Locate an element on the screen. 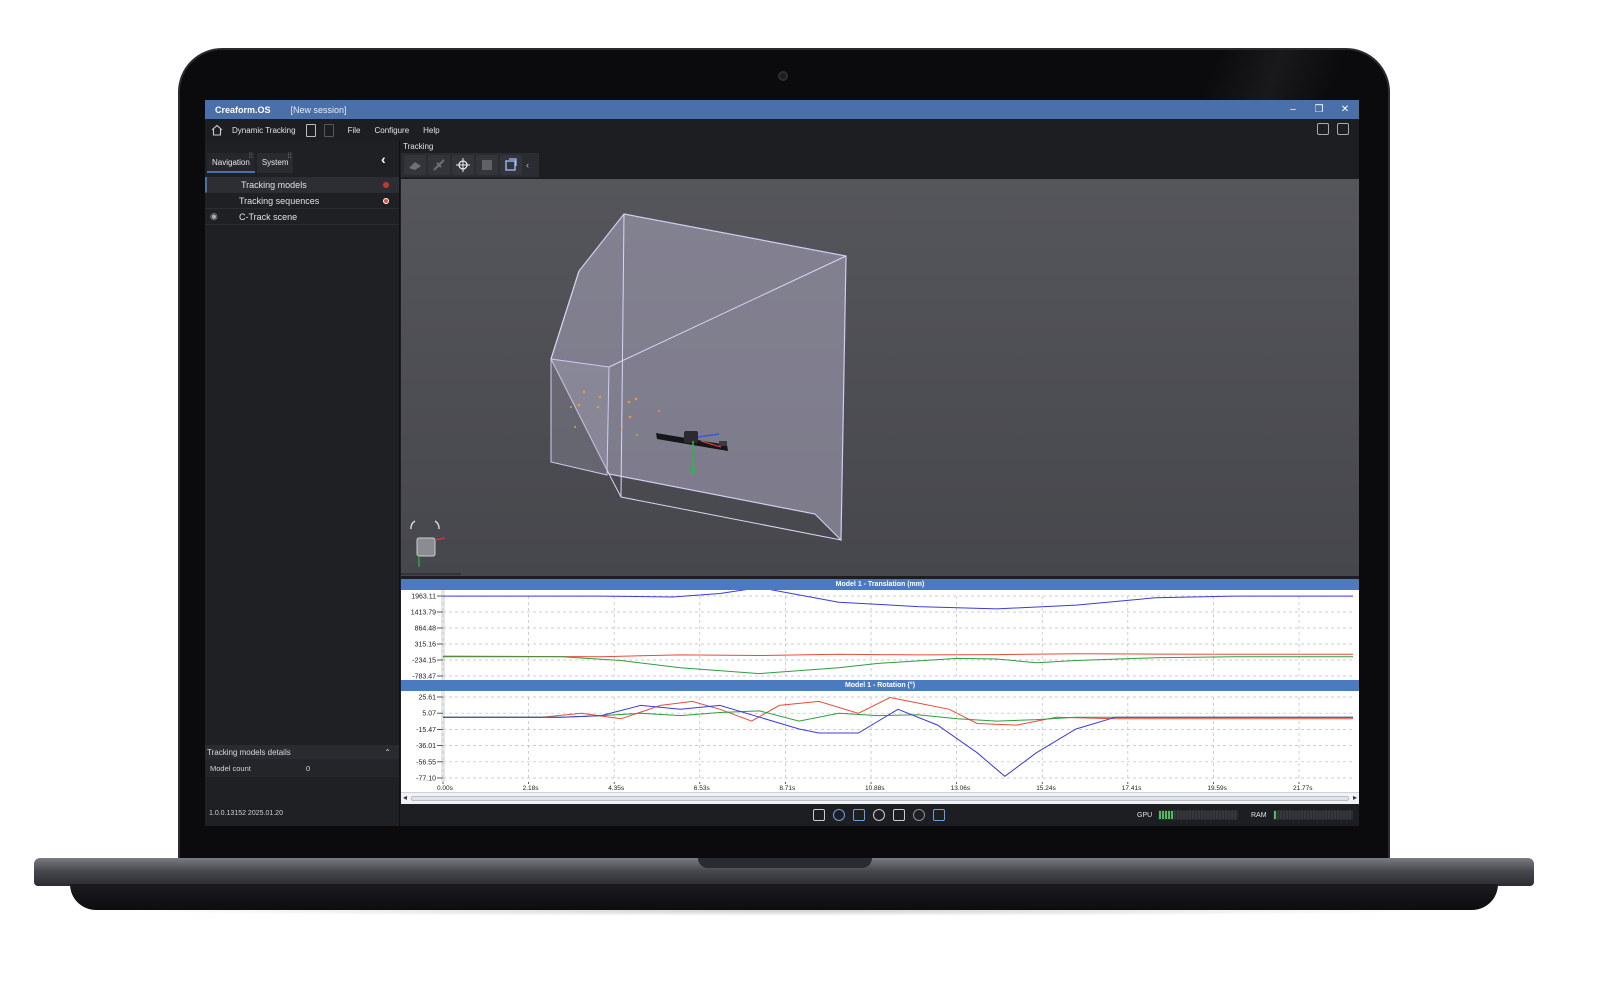 The height and width of the screenshot is (987, 1600). probe-tool-button is located at coordinates (439, 165).